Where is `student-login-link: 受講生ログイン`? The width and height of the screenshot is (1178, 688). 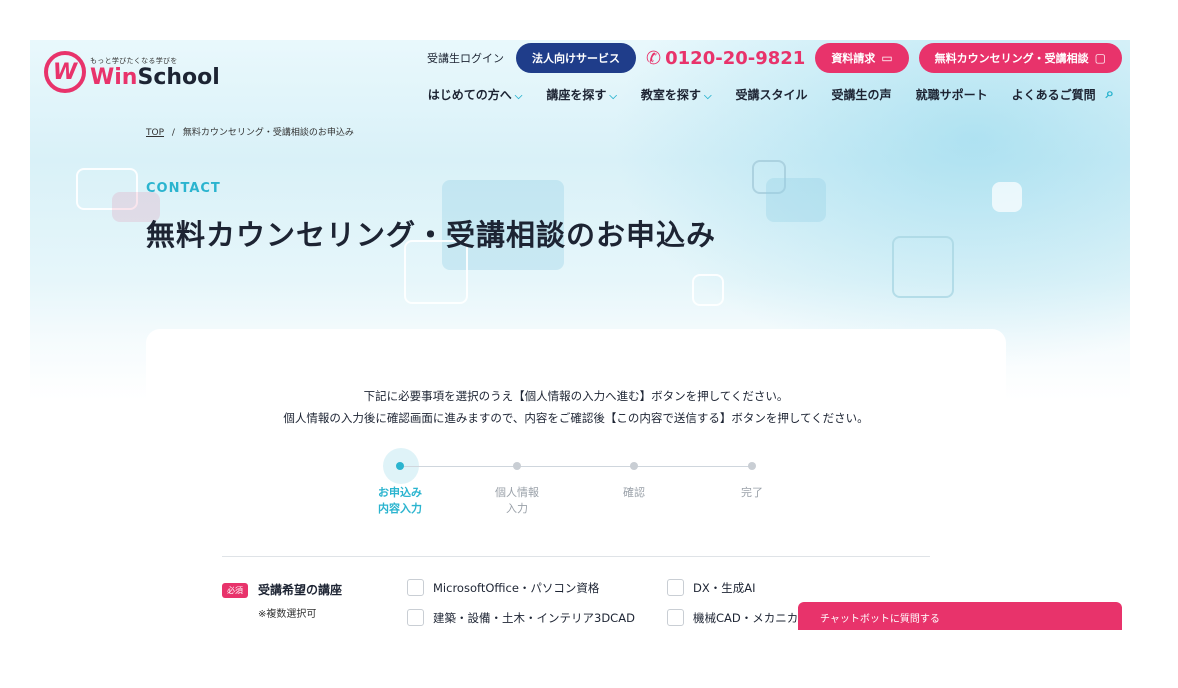
student-login-link: 受講生ログイン is located at coordinates (465, 58).